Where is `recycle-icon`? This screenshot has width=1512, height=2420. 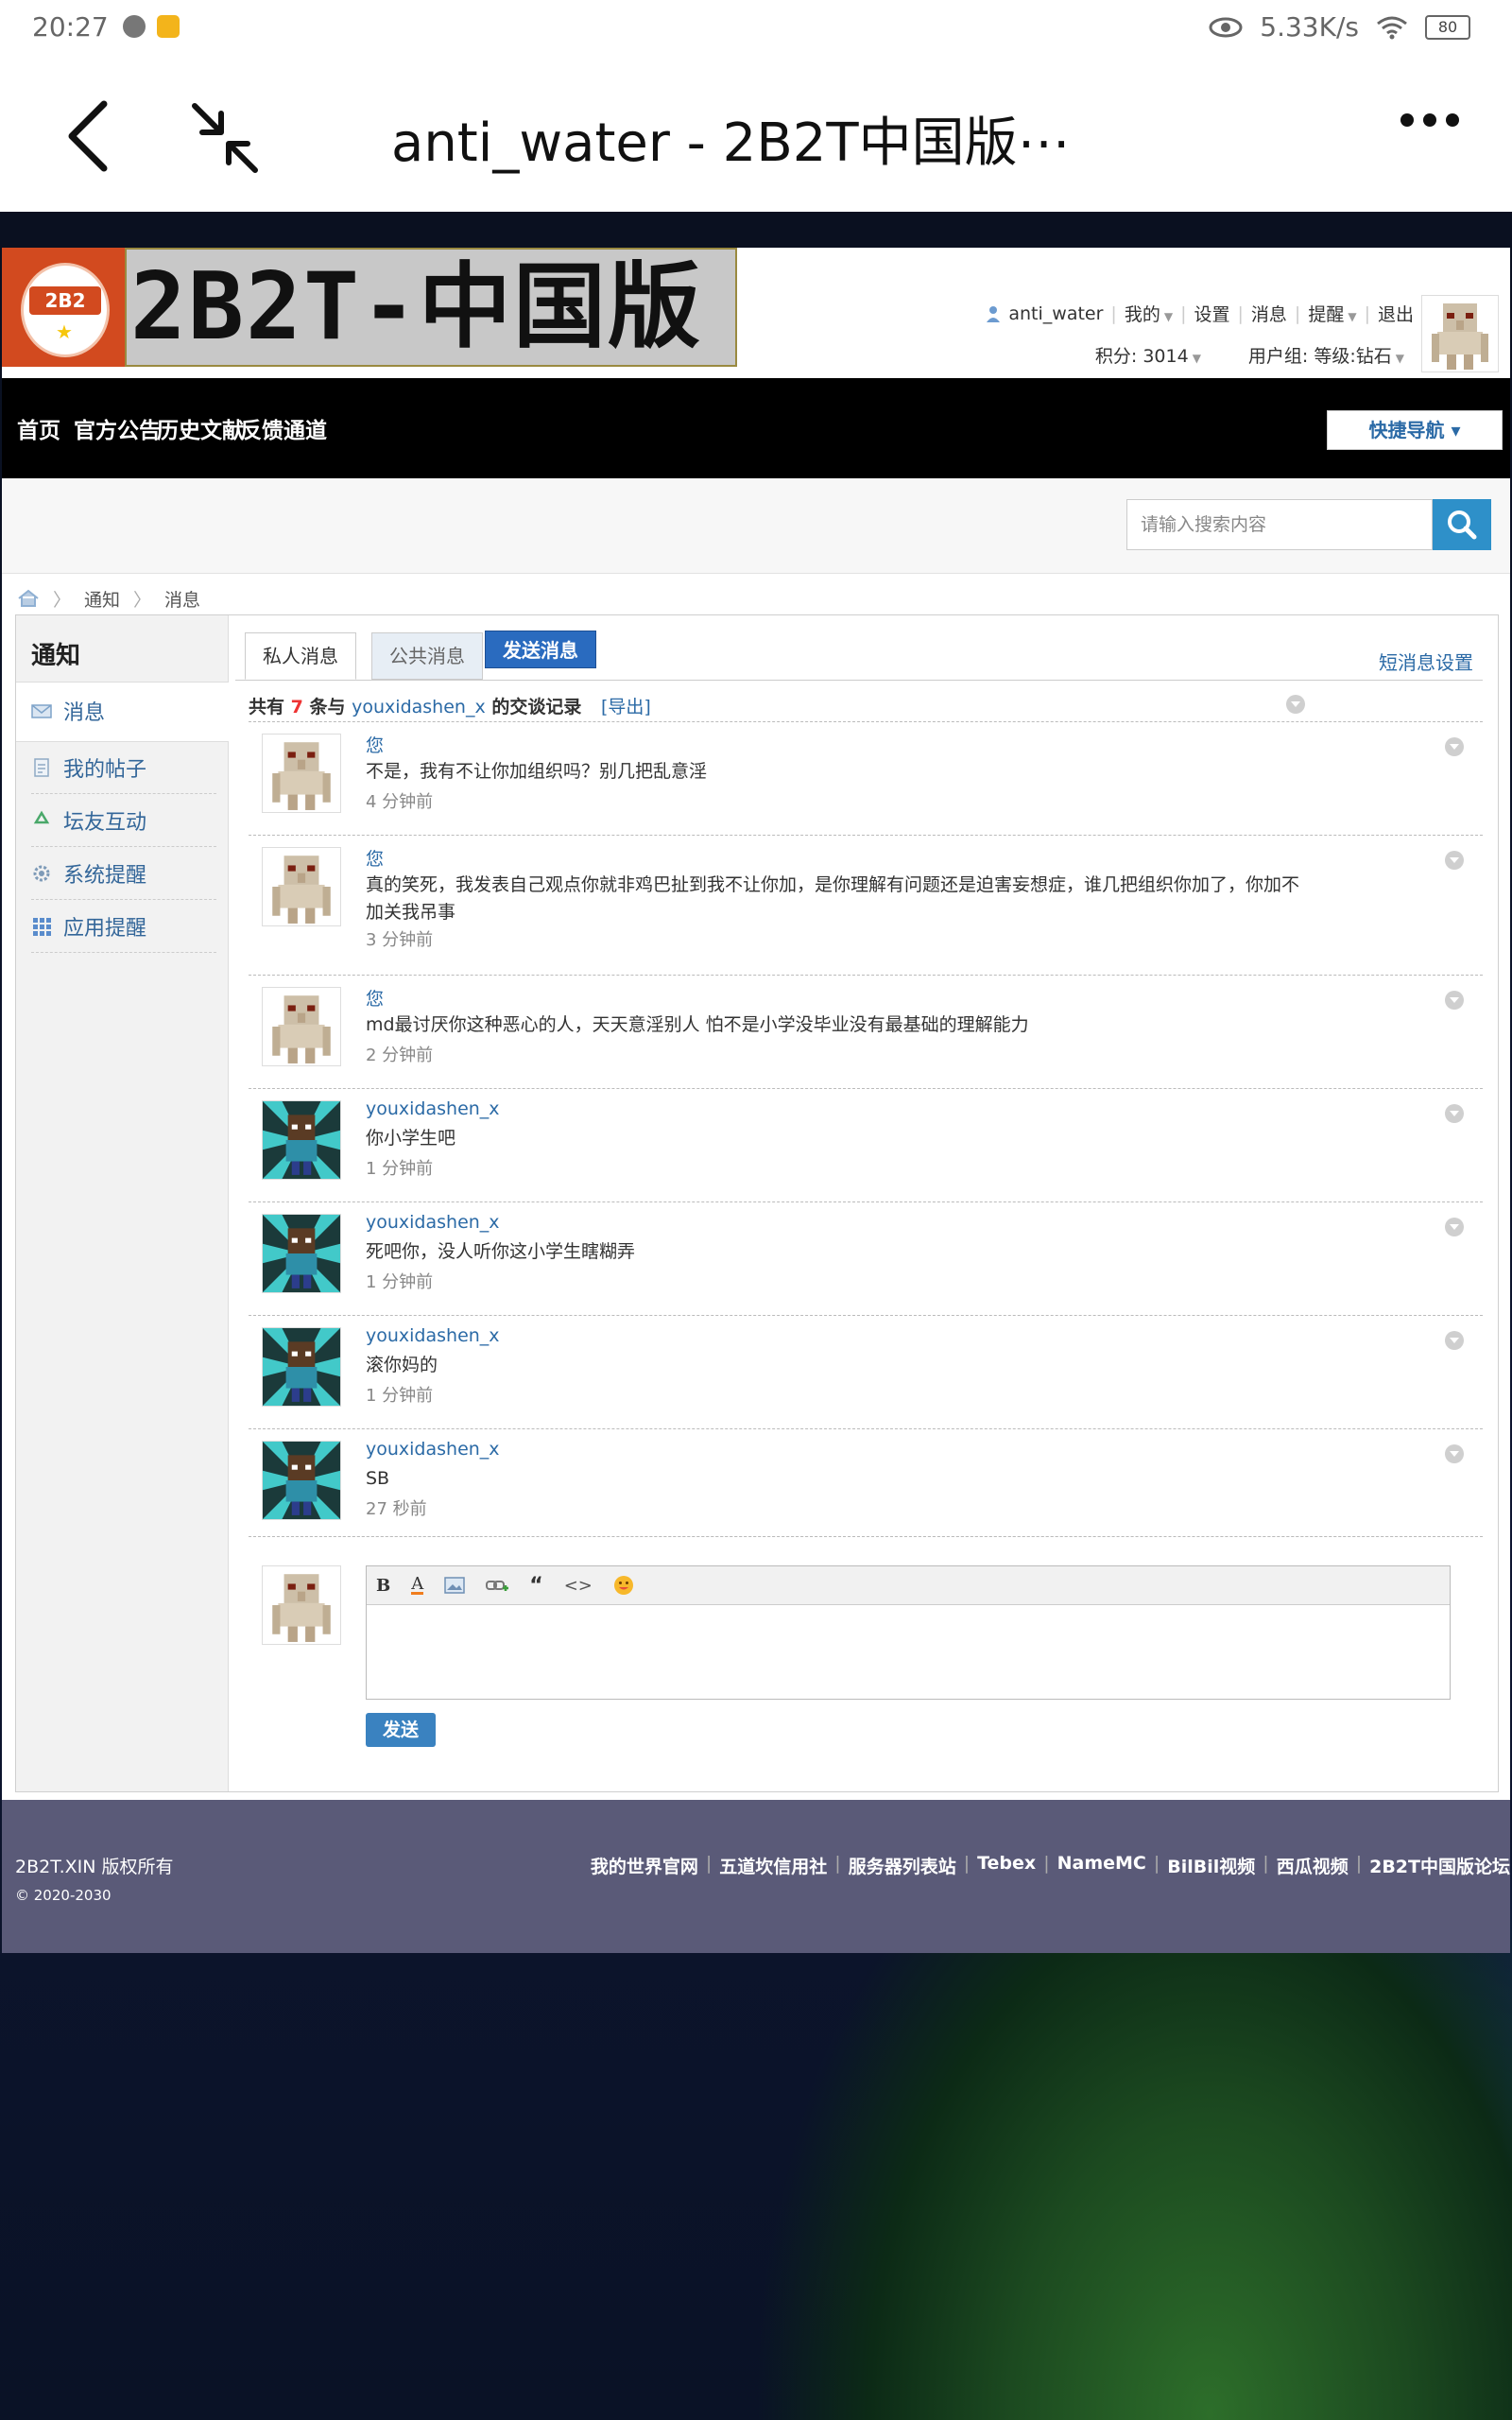
recycle-icon is located at coordinates (41, 817).